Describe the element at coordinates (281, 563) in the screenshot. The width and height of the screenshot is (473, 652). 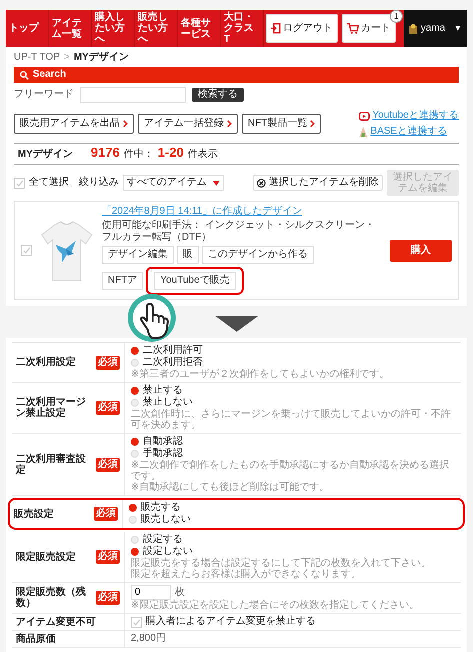
I see `help-text: 限定販売をする場合は設定するにして下記の枚数を入れて下さい。` at that location.